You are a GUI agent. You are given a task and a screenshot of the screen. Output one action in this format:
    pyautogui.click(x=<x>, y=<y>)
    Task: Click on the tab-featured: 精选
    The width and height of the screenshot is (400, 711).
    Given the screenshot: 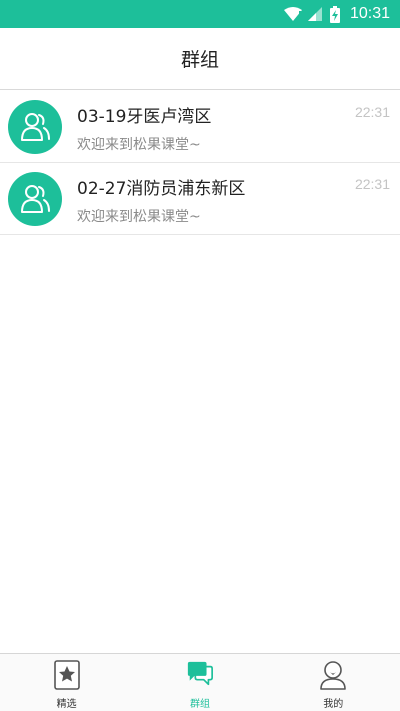 What is the action you would take?
    pyautogui.click(x=66, y=682)
    